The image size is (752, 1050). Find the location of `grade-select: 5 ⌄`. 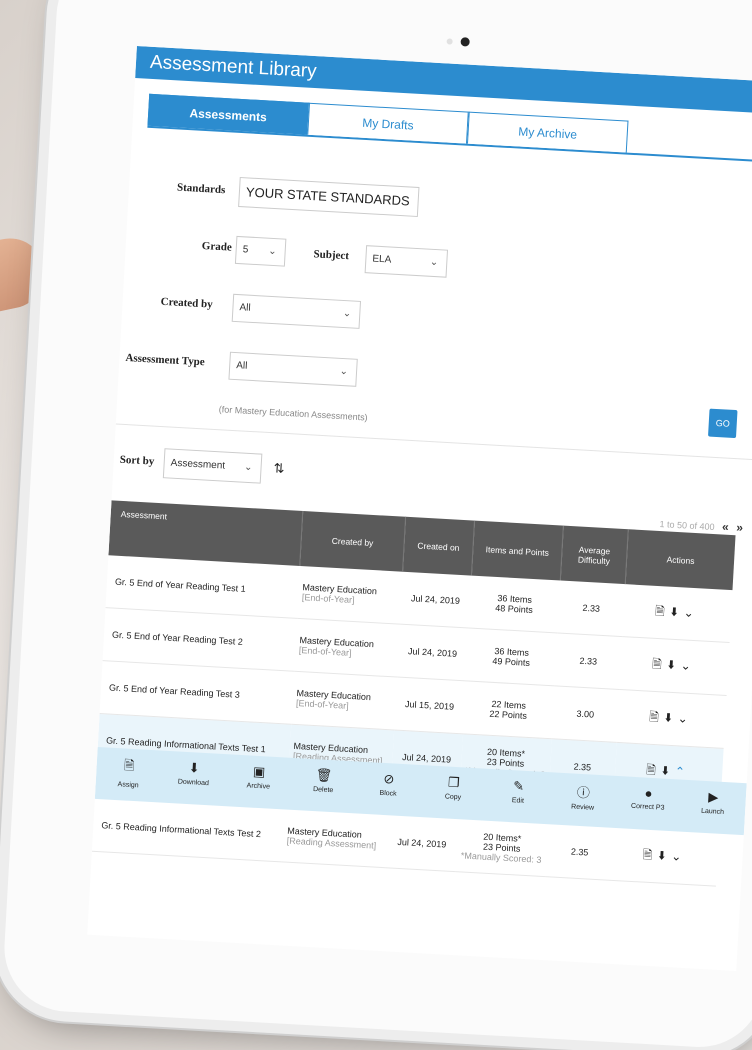

grade-select: 5 ⌄ is located at coordinates (260, 251).